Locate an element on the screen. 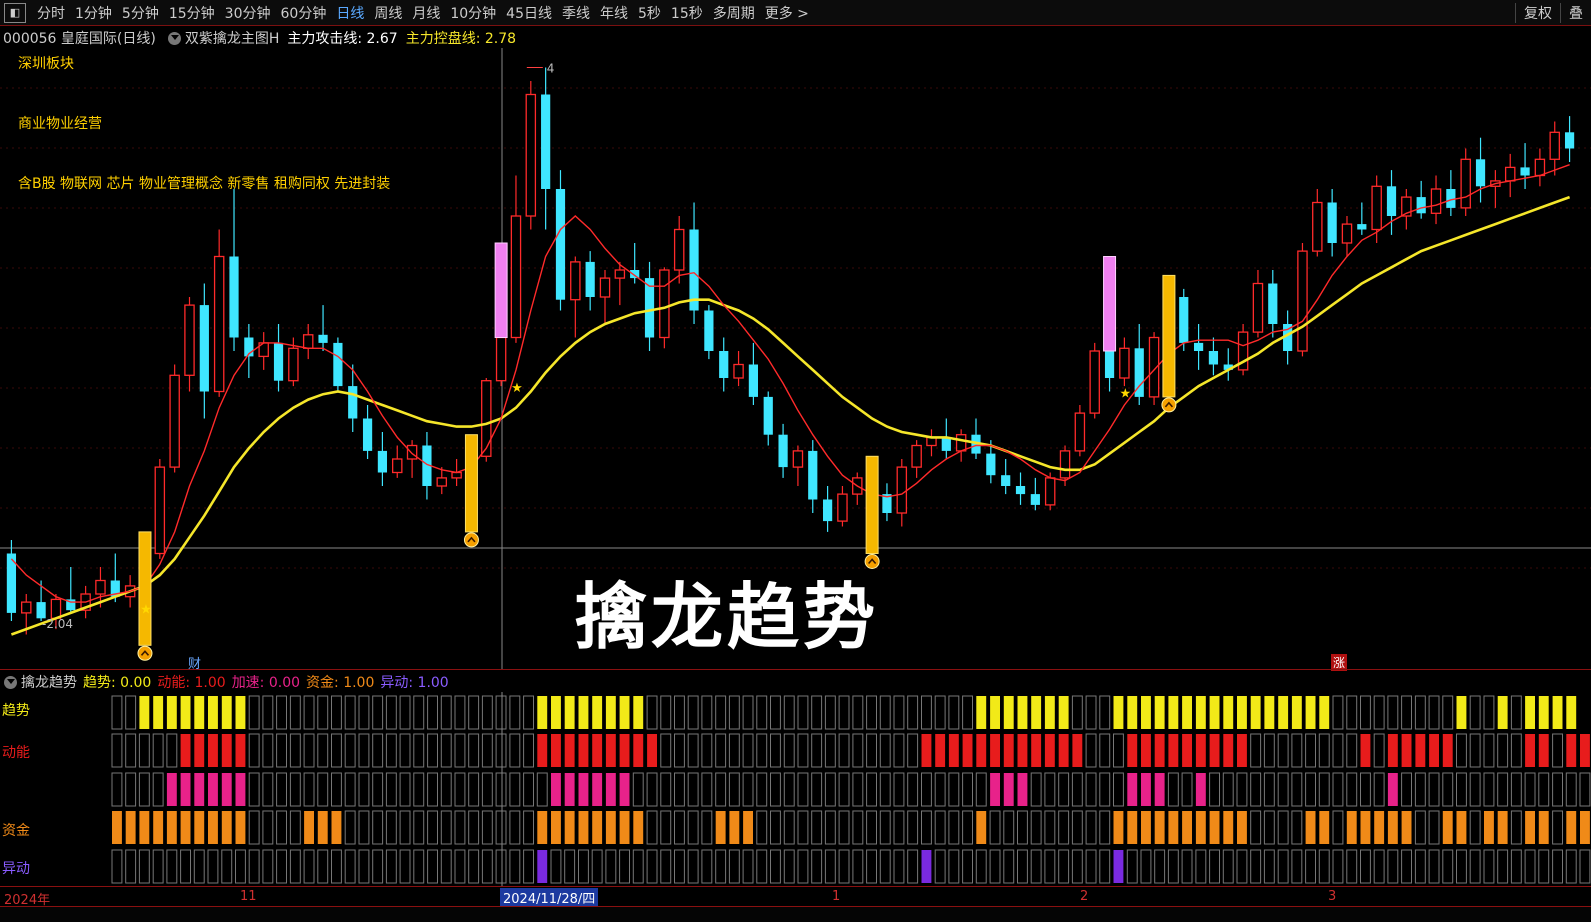 This screenshot has width=1591, height=922. tab-period-8: 月线 is located at coordinates (426, 13).